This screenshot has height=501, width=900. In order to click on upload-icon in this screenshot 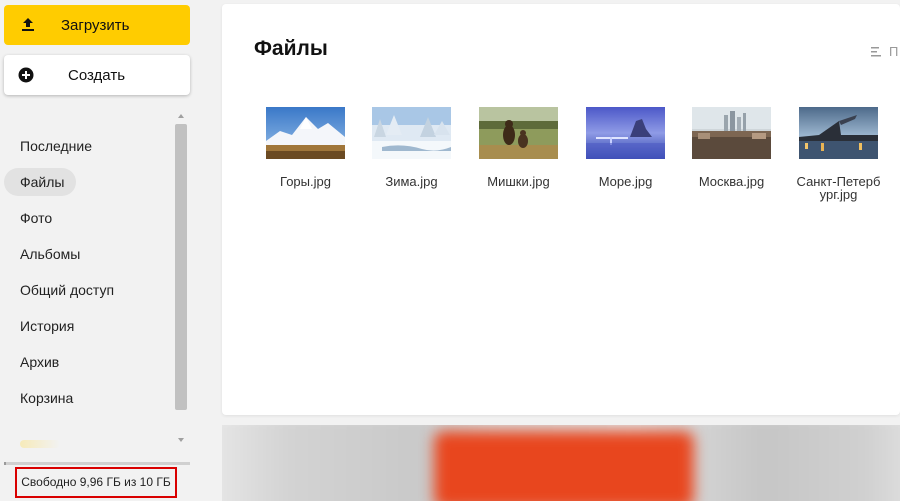, I will do `click(28, 24)`.